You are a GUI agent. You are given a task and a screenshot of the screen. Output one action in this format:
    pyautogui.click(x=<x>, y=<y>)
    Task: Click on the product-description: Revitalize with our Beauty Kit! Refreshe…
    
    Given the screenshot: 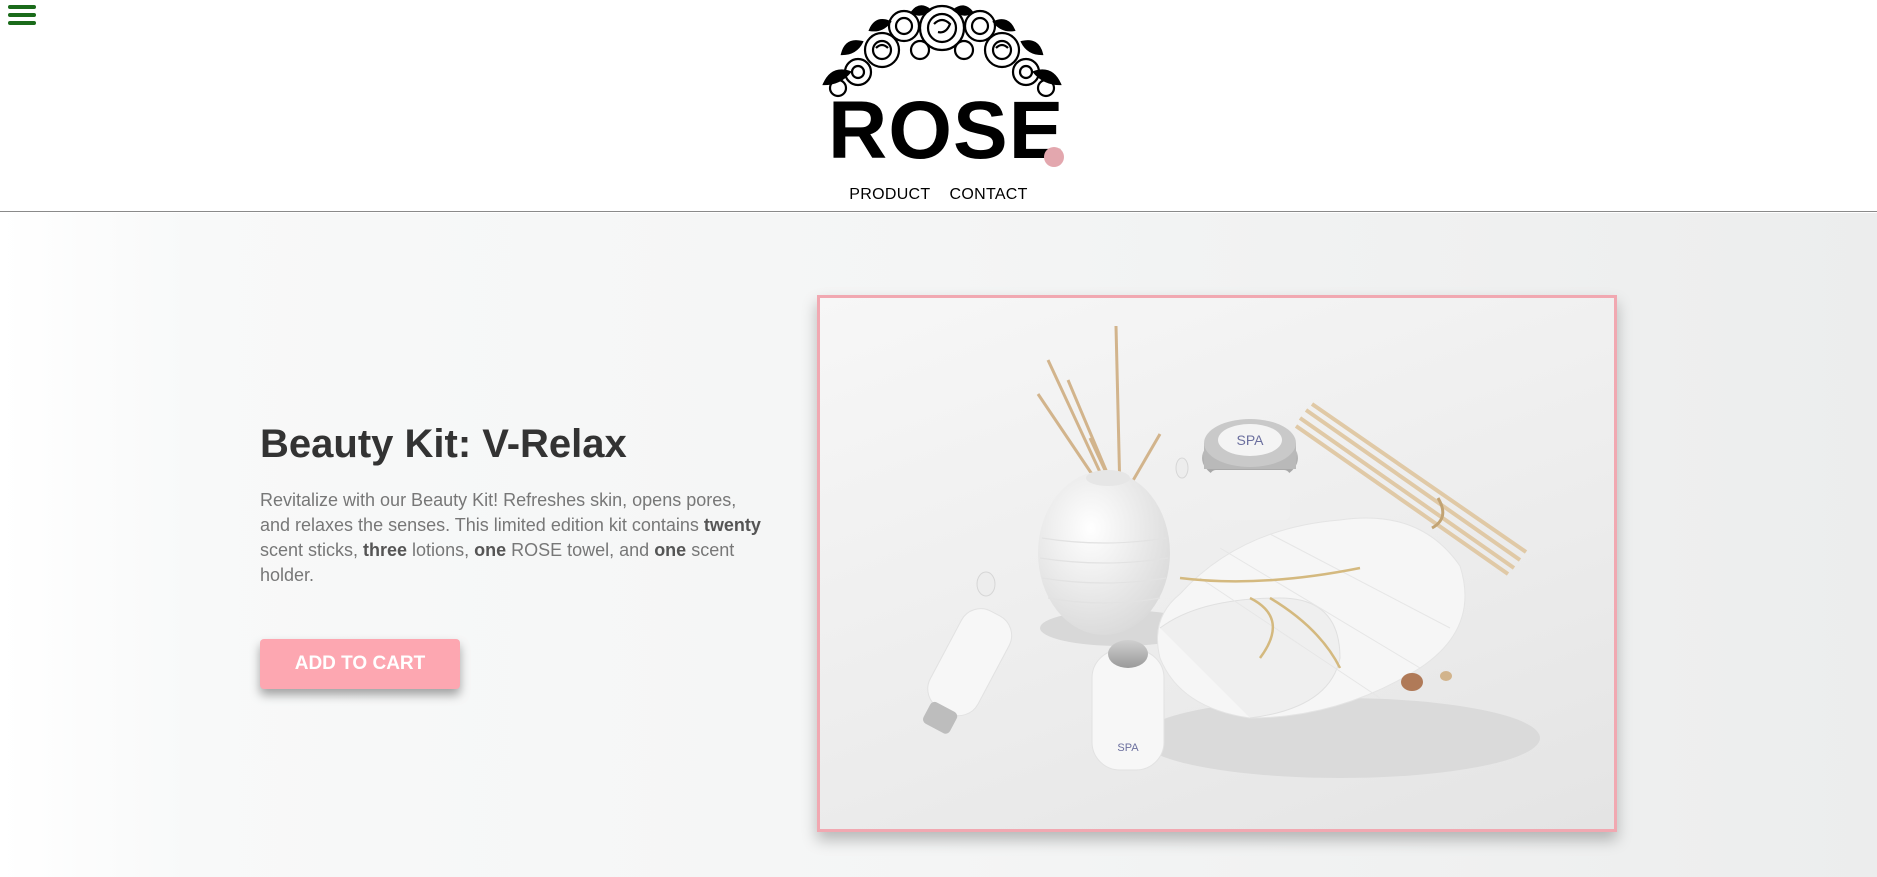 What is the action you would take?
    pyautogui.click(x=515, y=538)
    